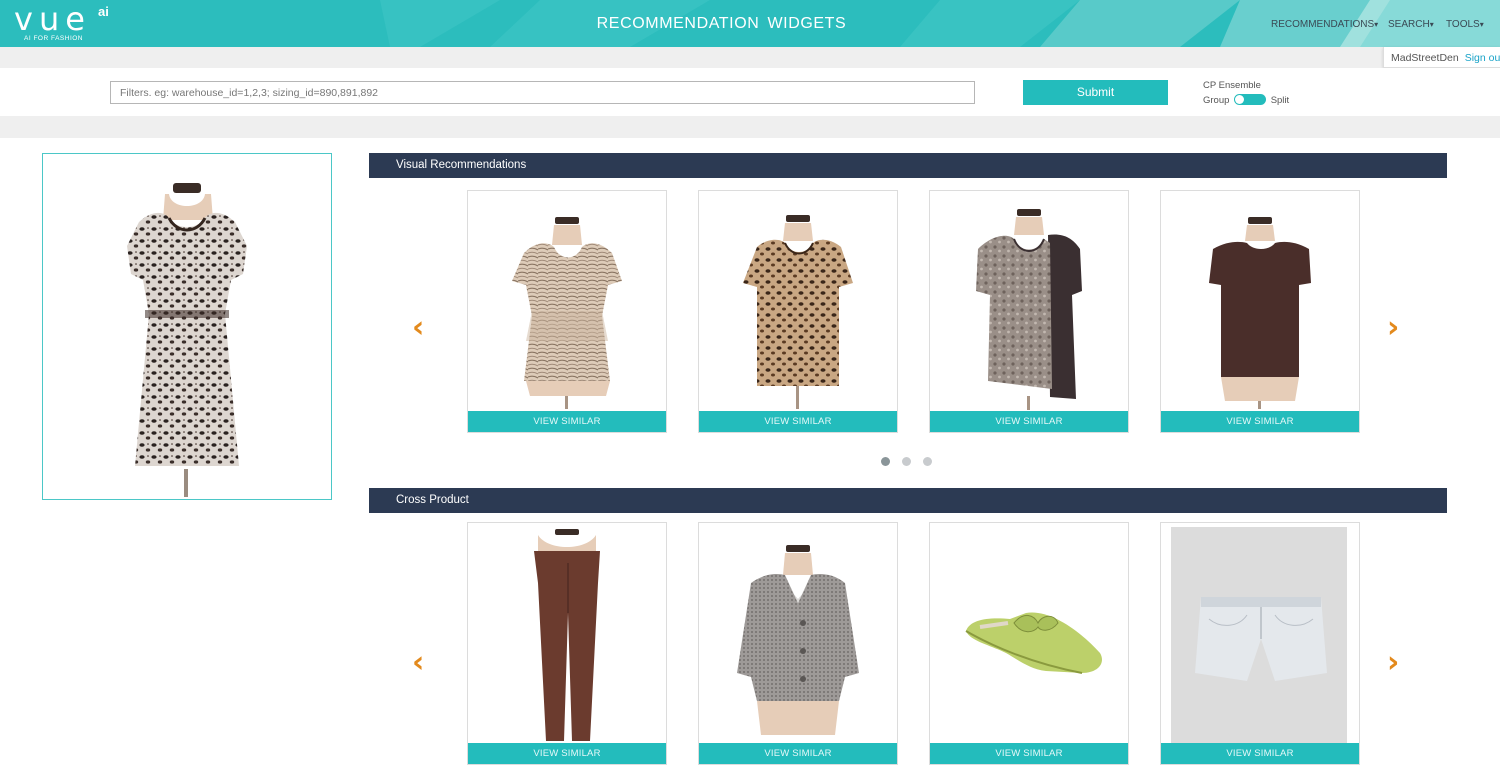  What do you see at coordinates (1240, 99) in the screenshot?
I see `toggle-knob` at bounding box center [1240, 99].